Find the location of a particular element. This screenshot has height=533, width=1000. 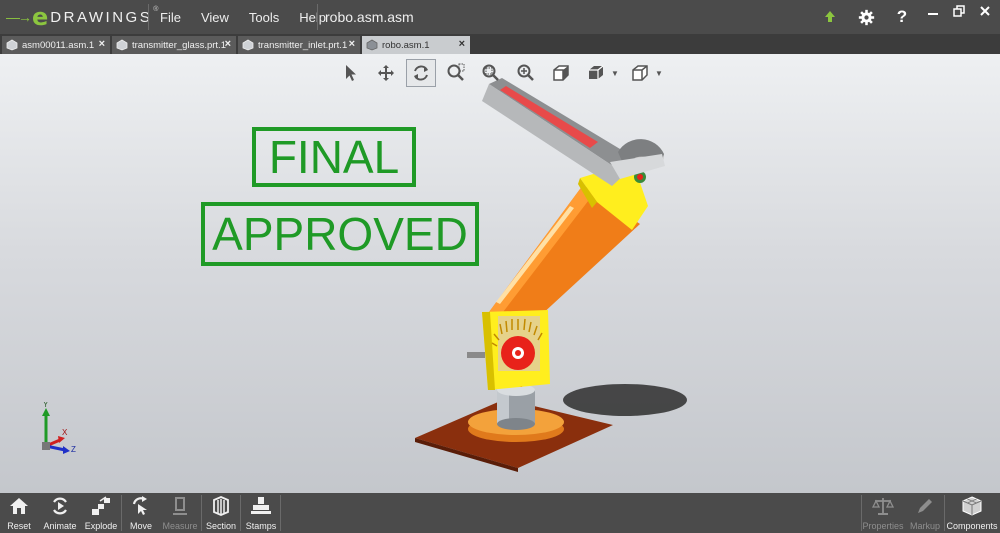

markup-button: Markup is located at coordinates (925, 513).